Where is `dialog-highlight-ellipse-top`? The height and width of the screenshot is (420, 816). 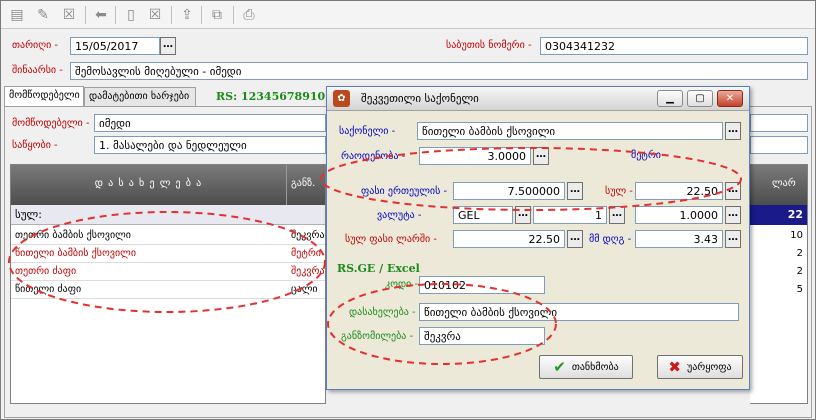
dialog-highlight-ellipse-top is located at coordinates (531, 179).